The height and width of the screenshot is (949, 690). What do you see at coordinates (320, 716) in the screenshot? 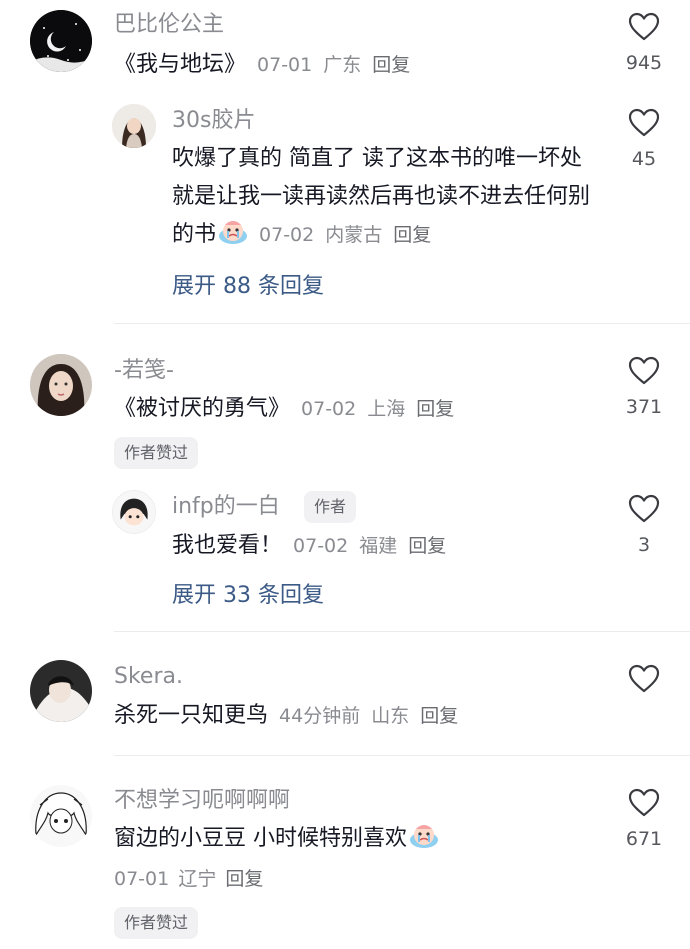
I see `comment-date: 44分钟前` at bounding box center [320, 716].